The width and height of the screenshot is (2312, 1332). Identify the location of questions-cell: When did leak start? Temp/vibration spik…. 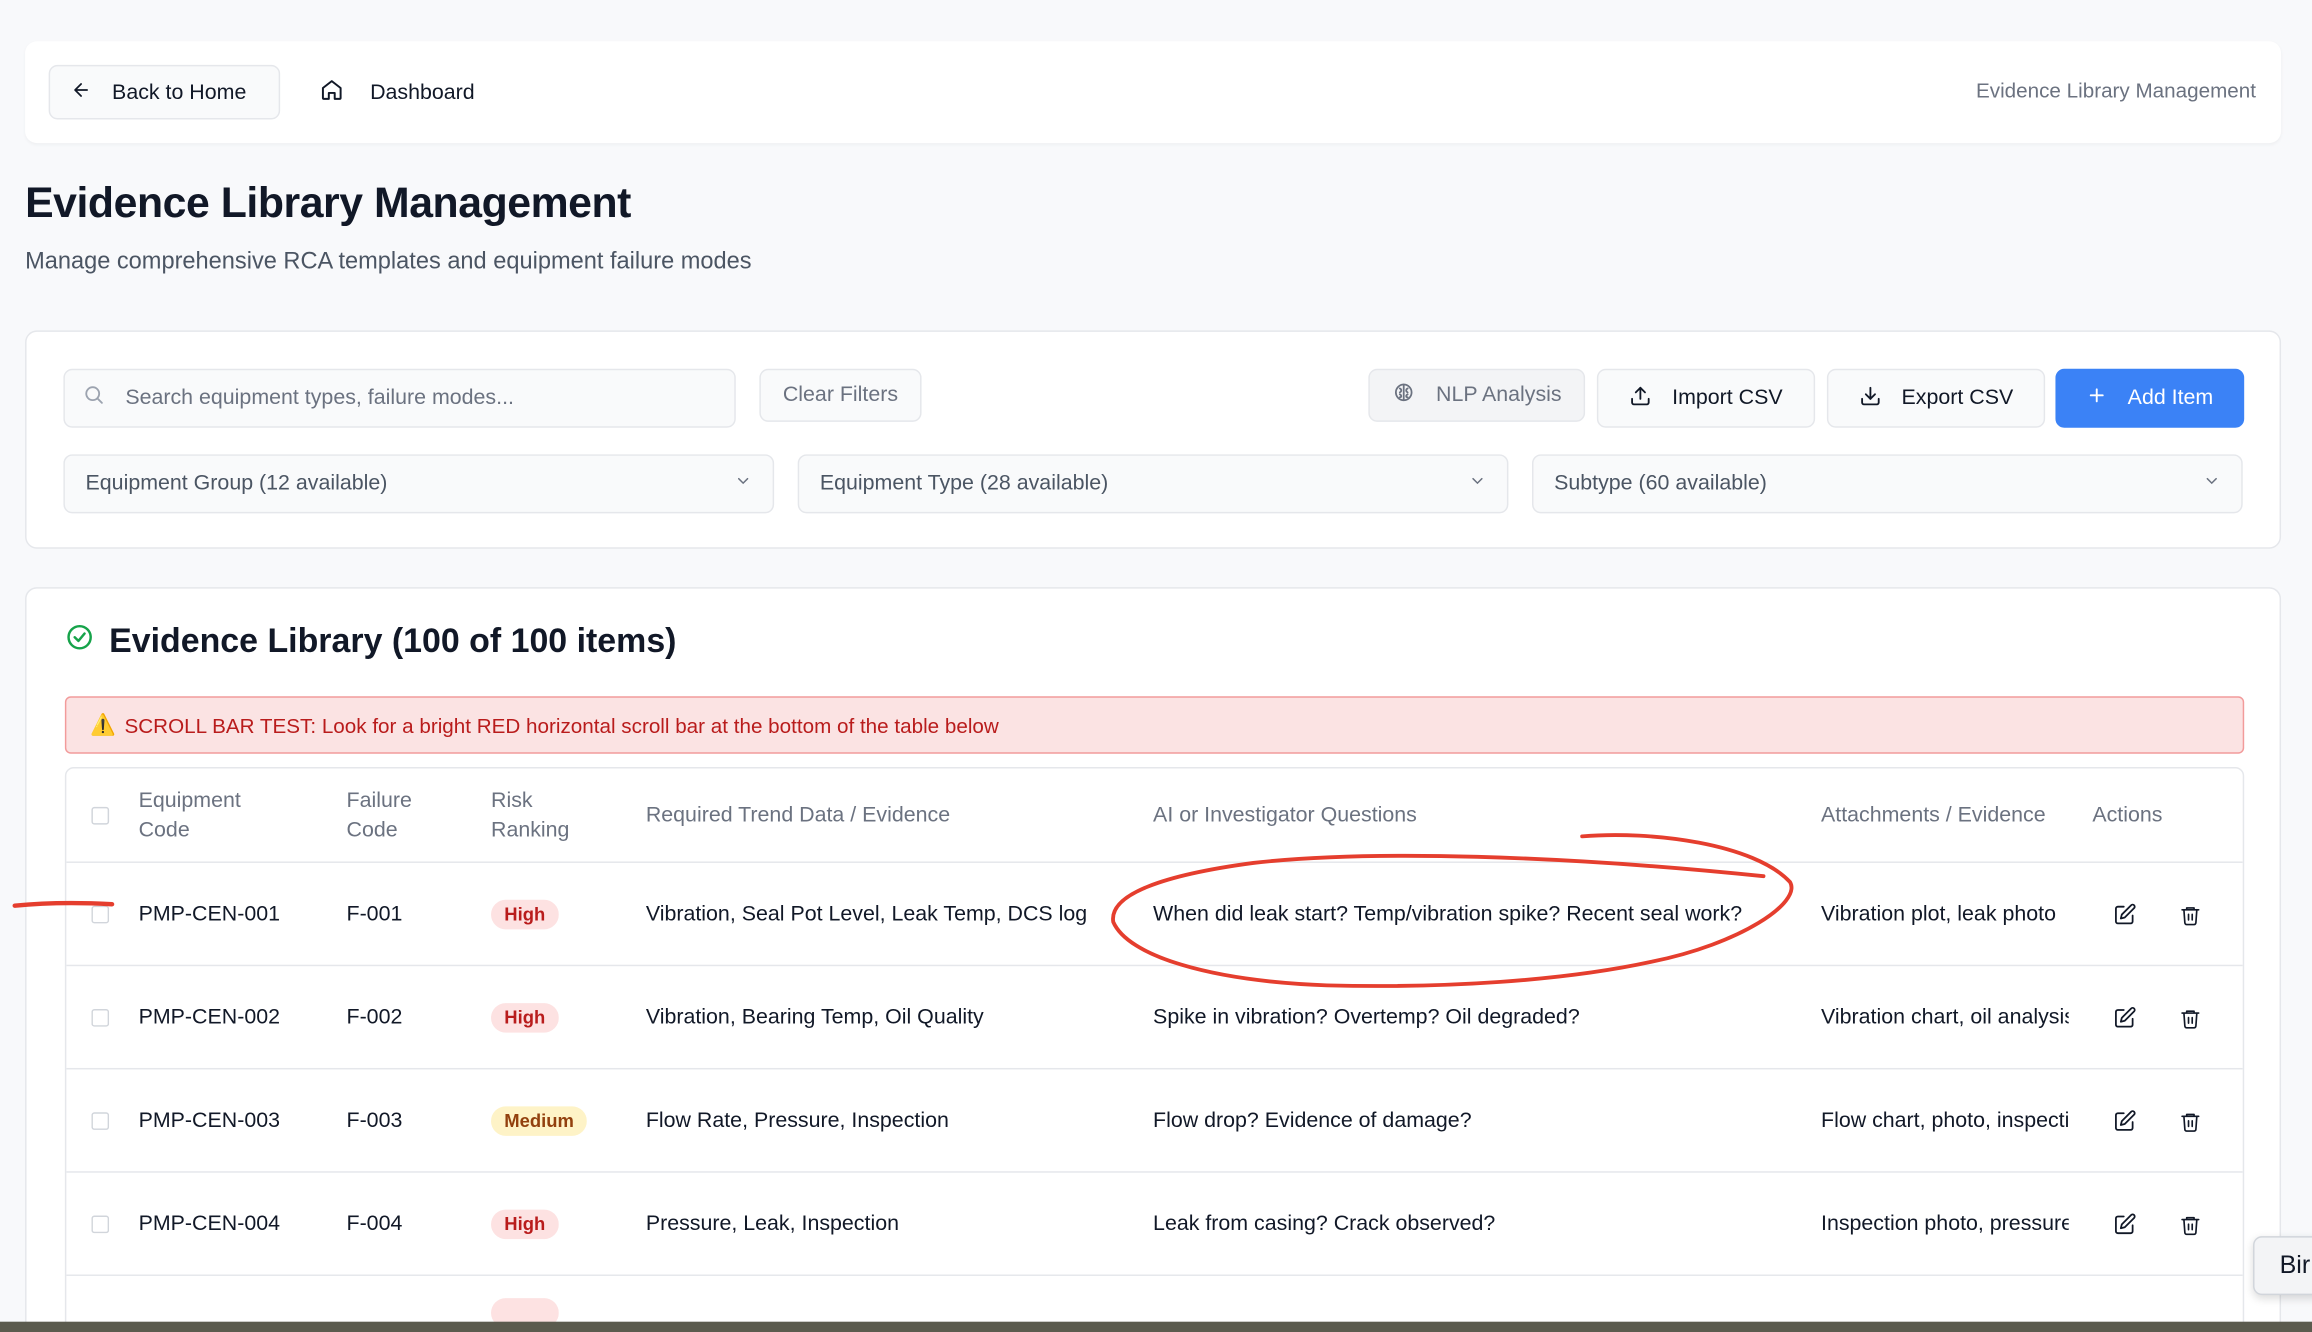
(1448, 914).